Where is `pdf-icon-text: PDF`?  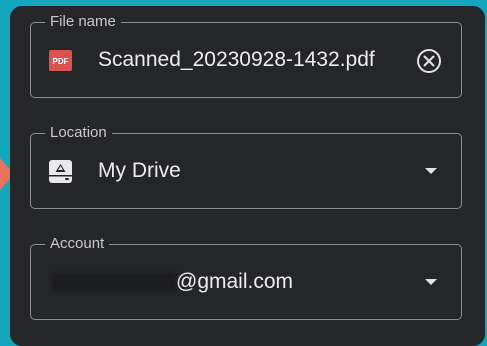 pdf-icon-text: PDF is located at coordinates (61, 61).